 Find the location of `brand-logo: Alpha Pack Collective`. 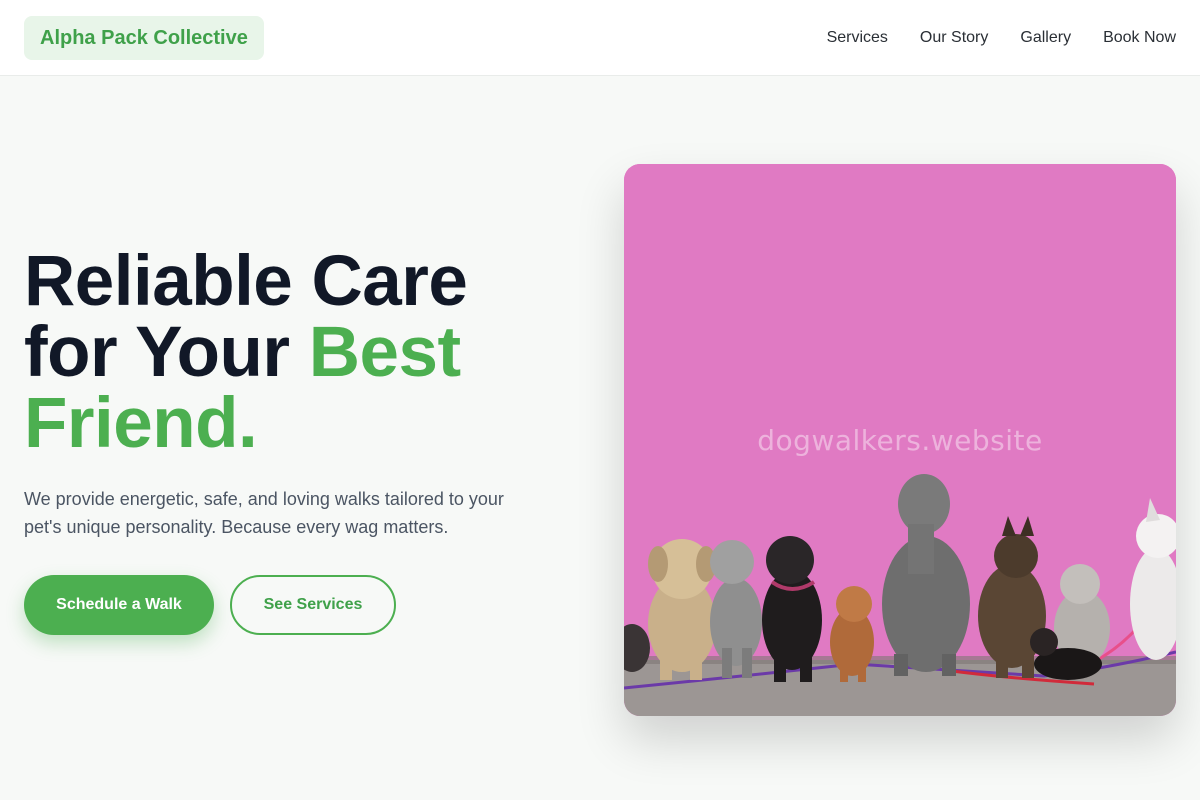

brand-logo: Alpha Pack Collective is located at coordinates (144, 38).